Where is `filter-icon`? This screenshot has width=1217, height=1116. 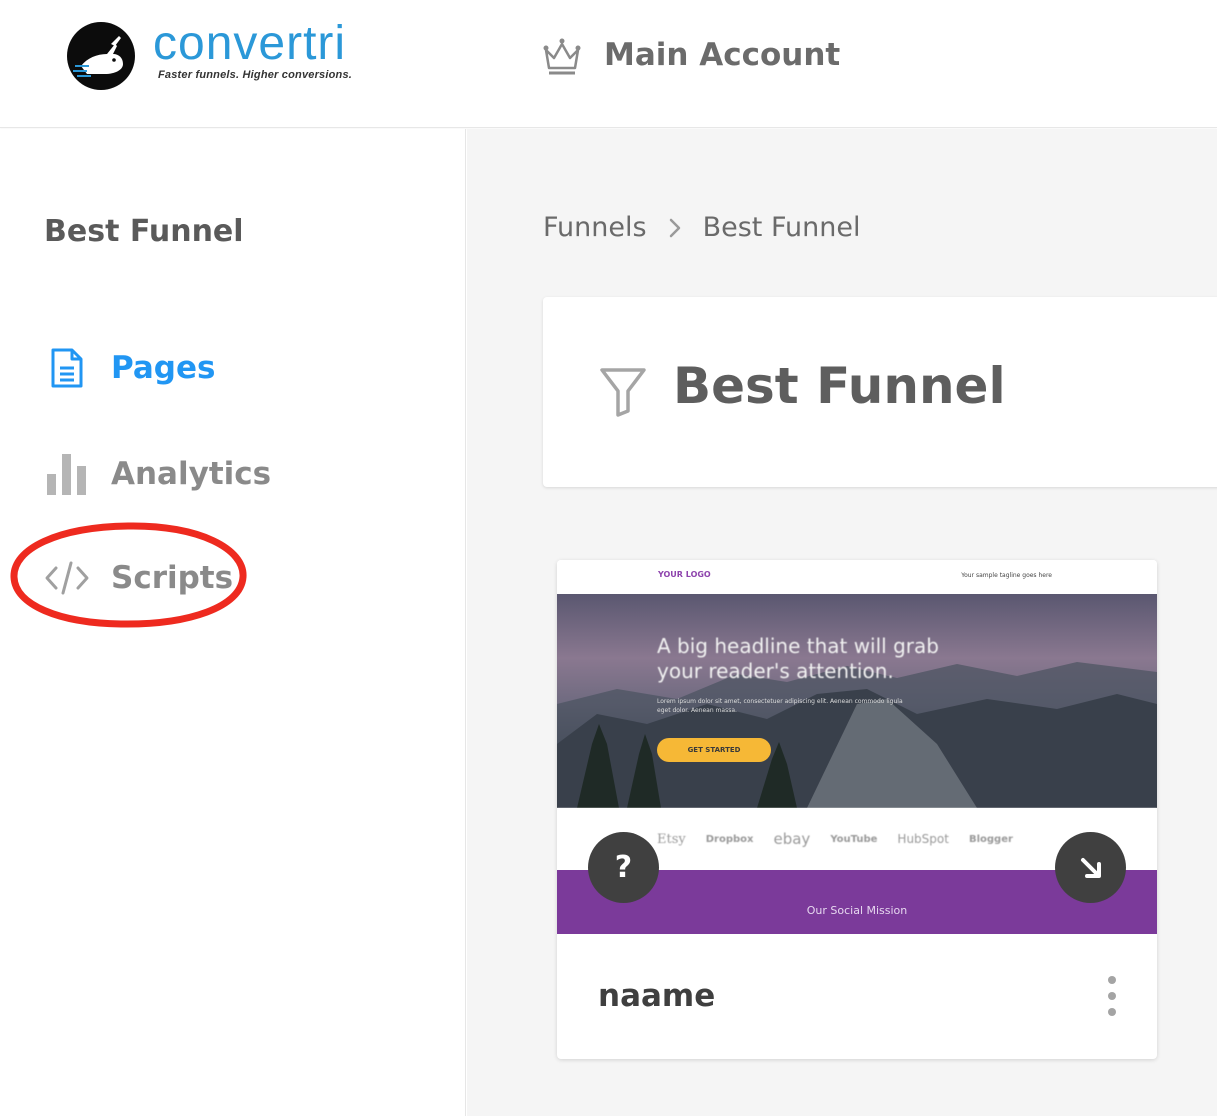
filter-icon is located at coordinates (623, 392).